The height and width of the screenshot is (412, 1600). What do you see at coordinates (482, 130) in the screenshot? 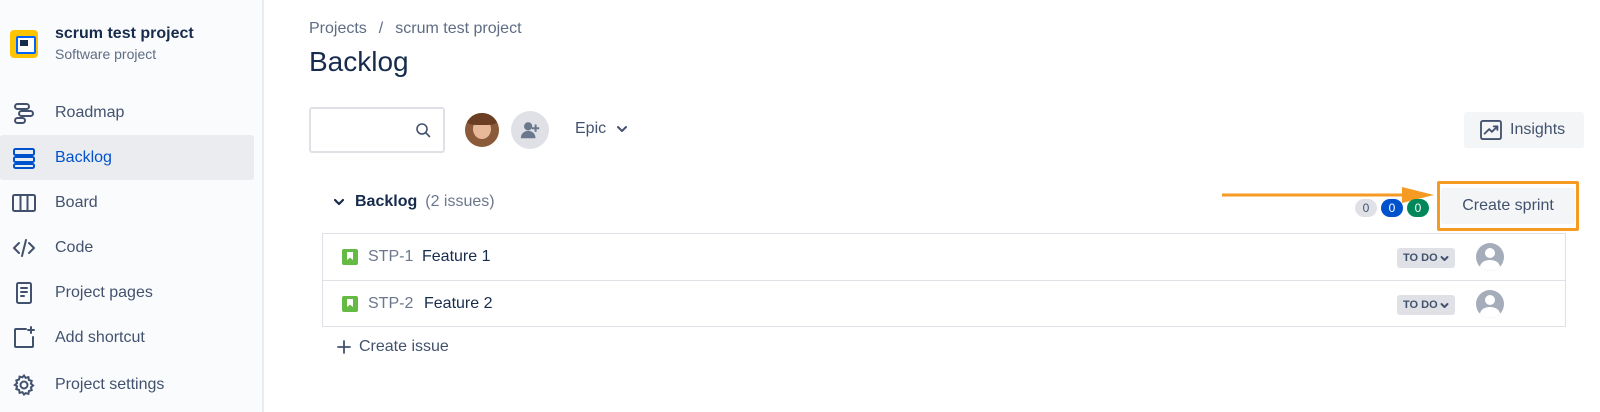
I see `user-avatar` at bounding box center [482, 130].